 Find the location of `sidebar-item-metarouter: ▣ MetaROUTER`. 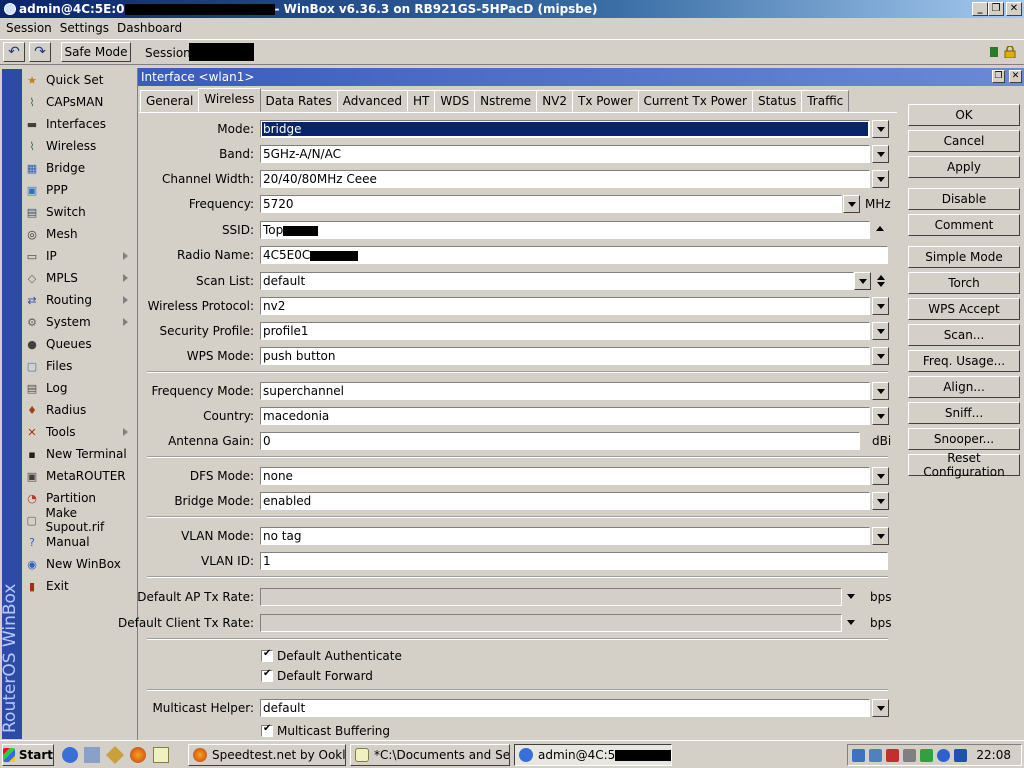

sidebar-item-metarouter: ▣ MetaROUTER is located at coordinates (79, 476).